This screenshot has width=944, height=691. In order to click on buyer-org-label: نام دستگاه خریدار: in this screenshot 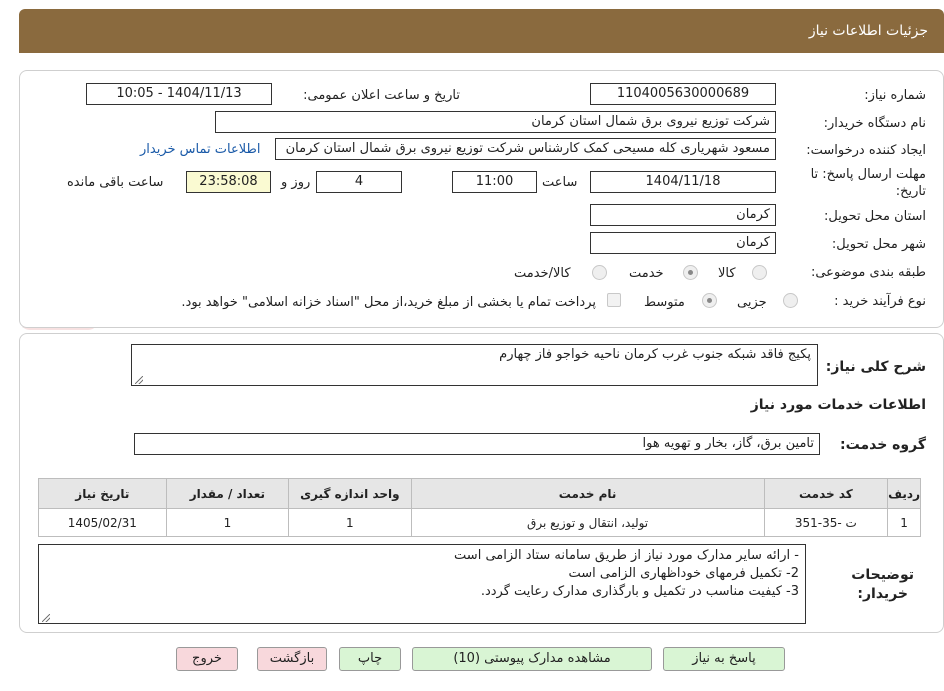, I will do `click(874, 123)`.